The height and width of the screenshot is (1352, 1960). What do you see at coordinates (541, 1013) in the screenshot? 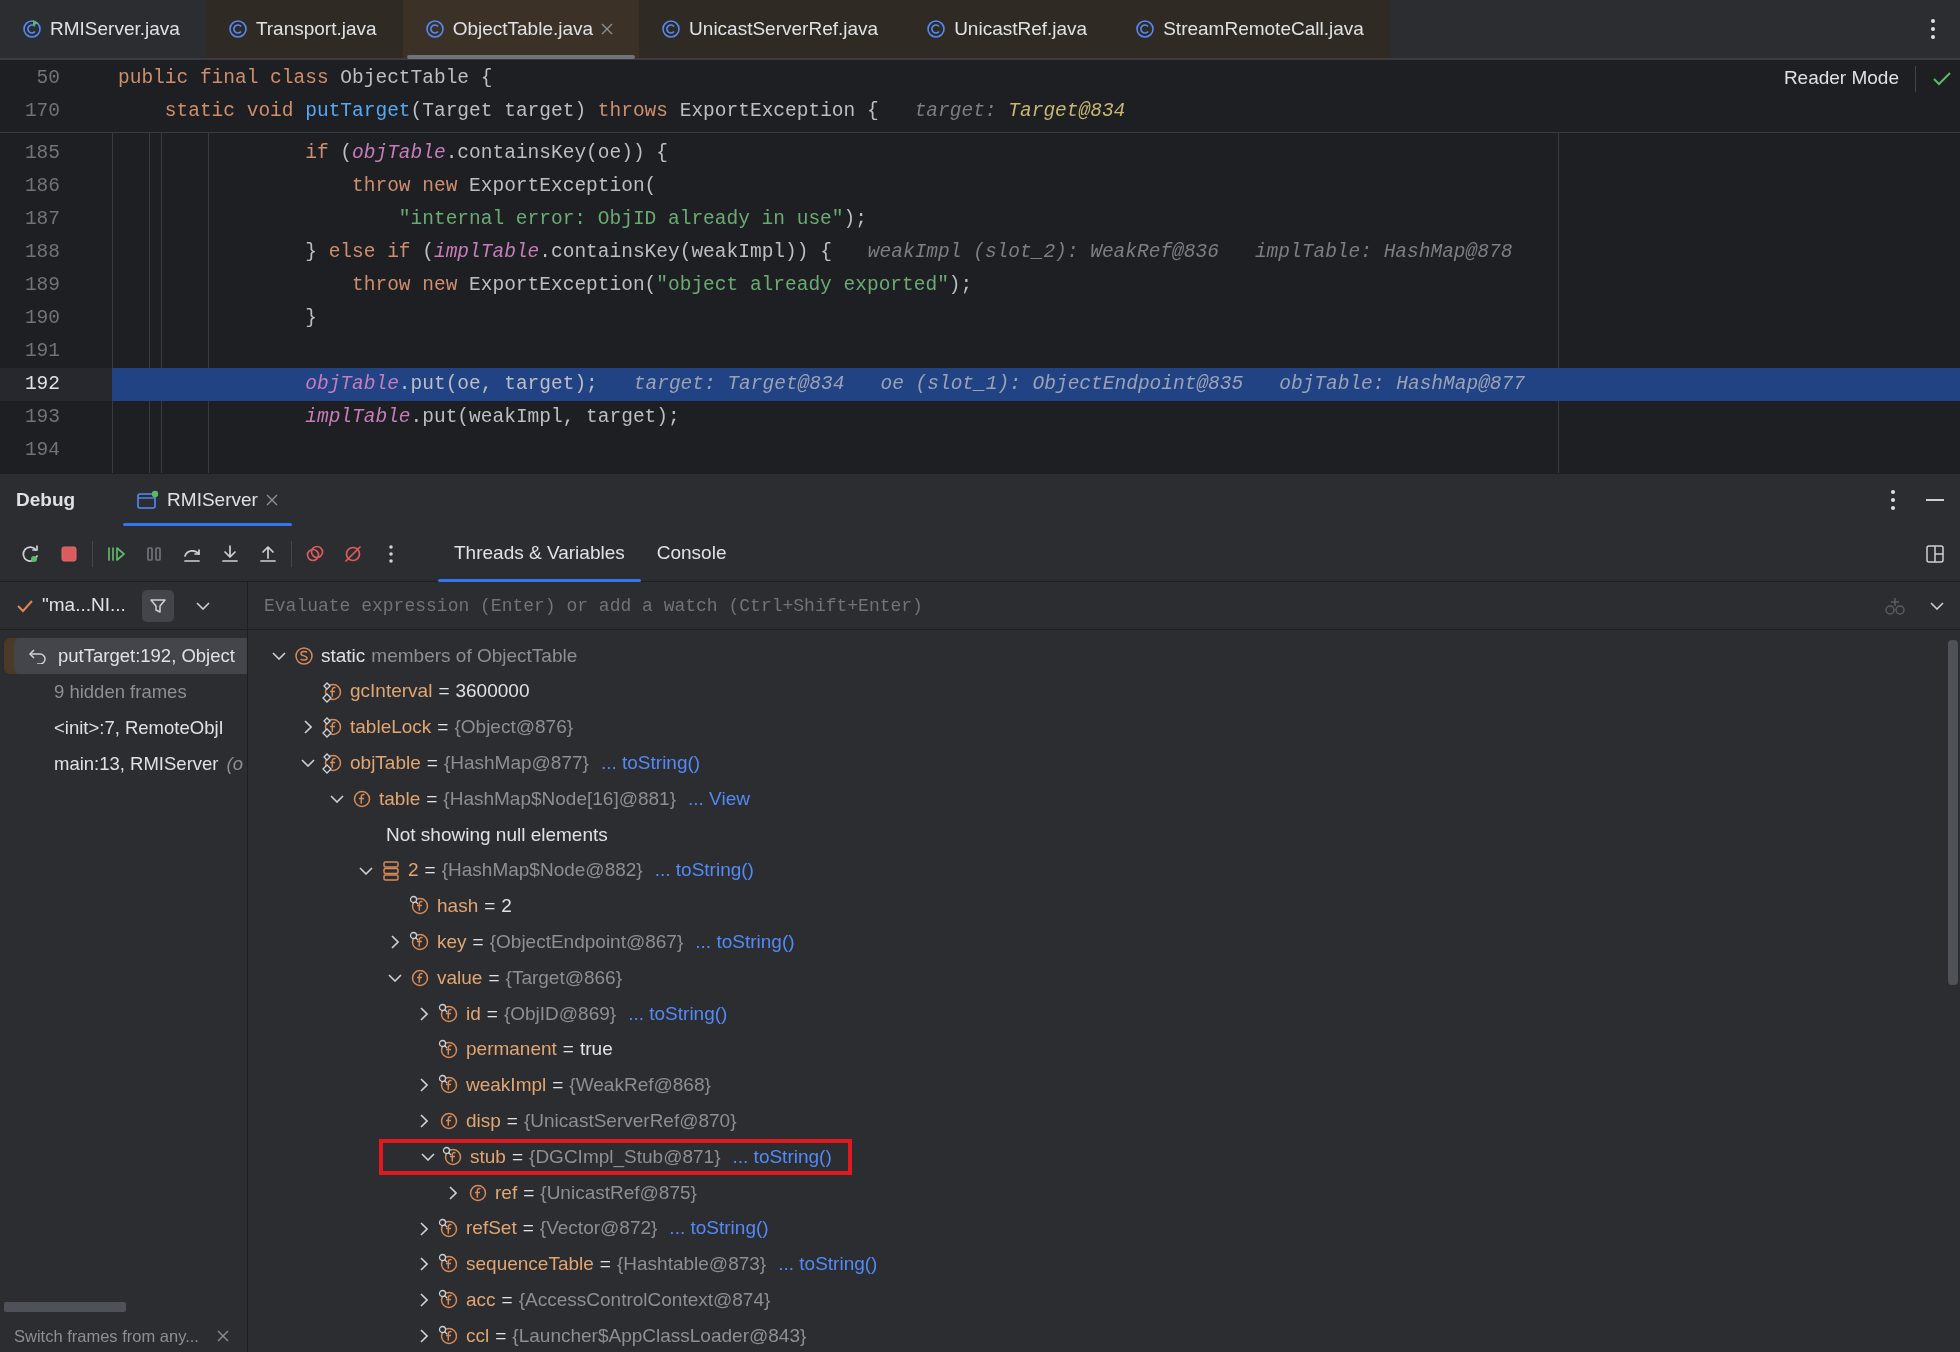
I see `variable-text: id = {ObjID@869}` at bounding box center [541, 1013].